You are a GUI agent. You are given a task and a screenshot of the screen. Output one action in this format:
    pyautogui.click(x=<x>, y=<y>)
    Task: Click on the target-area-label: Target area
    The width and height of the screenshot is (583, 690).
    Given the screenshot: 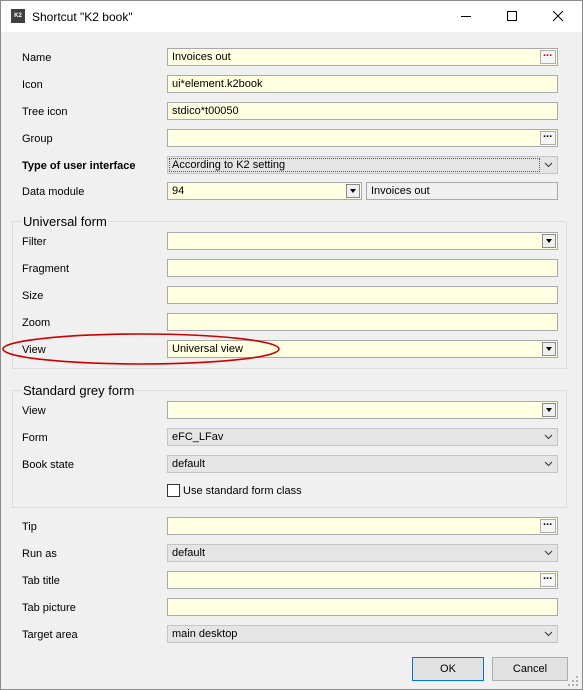 What is the action you would take?
    pyautogui.click(x=50, y=635)
    